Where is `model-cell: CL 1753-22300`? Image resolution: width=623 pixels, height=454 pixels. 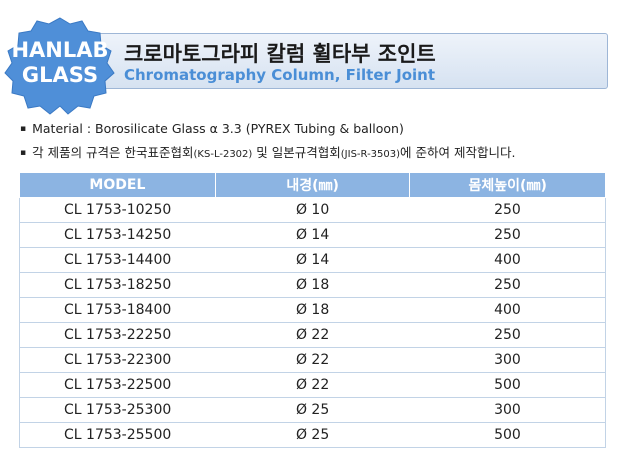 model-cell: CL 1753-22300 is located at coordinates (117, 360).